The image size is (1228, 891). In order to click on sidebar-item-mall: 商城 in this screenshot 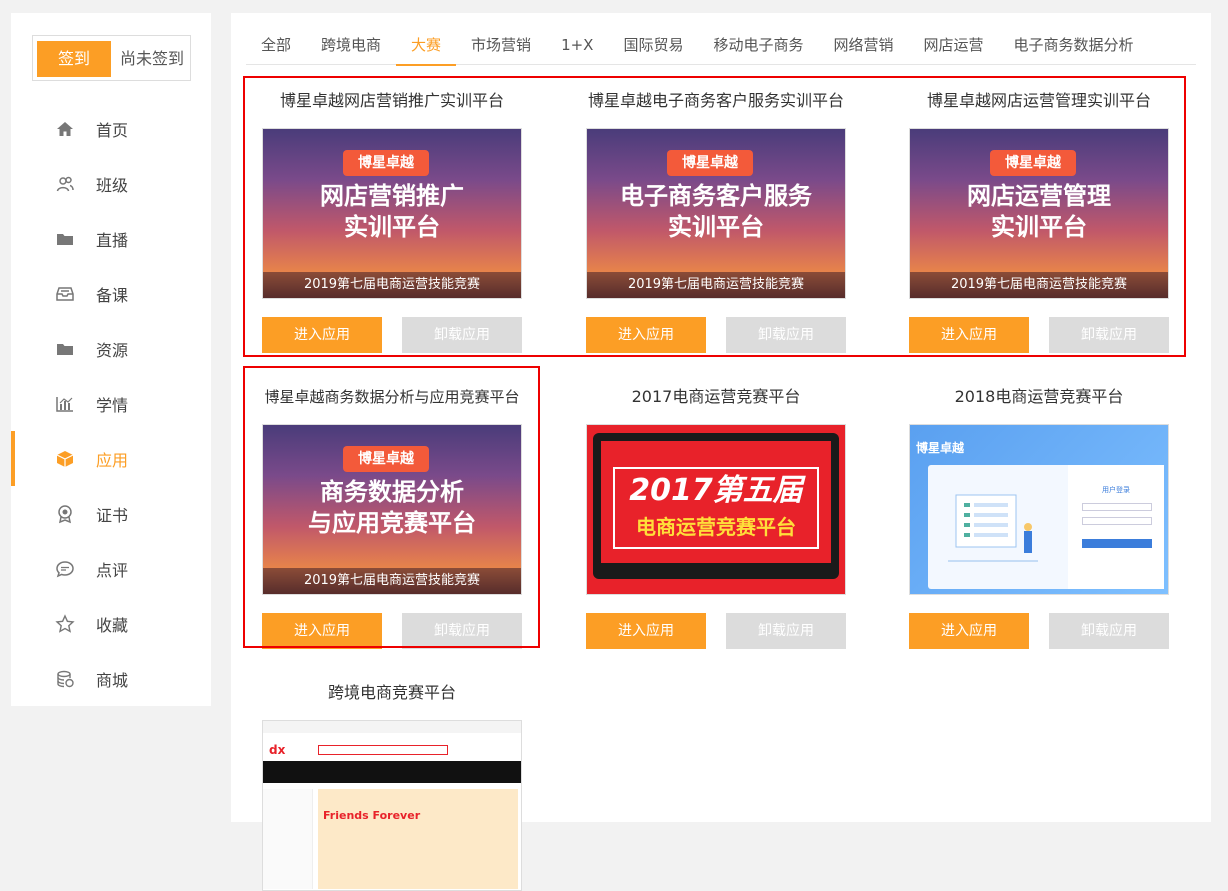, I will do `click(111, 678)`.